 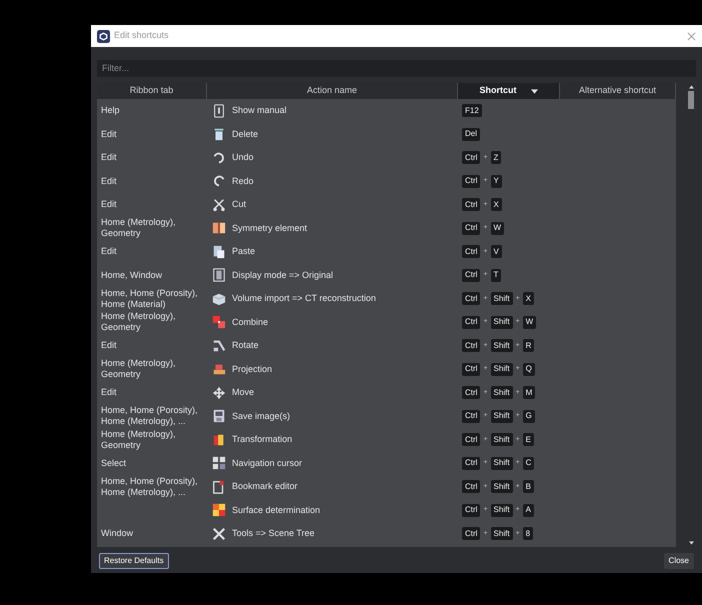 I want to click on table-cell-text: Rotate, so click(x=245, y=345).